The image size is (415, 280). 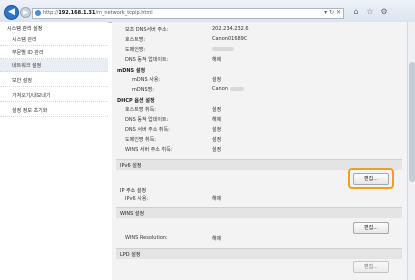 What do you see at coordinates (257, 91) in the screenshot?
I see `mdns-name-row: mDNS명: Canon` at bounding box center [257, 91].